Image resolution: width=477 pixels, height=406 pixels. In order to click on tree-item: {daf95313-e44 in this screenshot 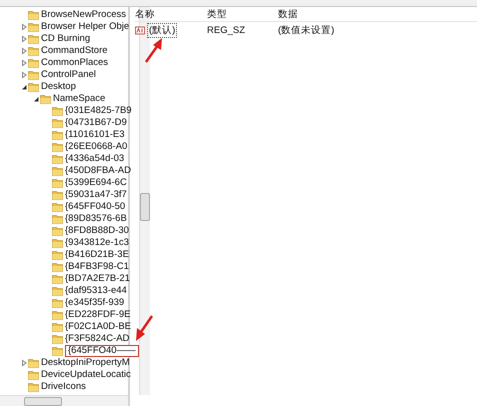, I will do `click(96, 291)`.